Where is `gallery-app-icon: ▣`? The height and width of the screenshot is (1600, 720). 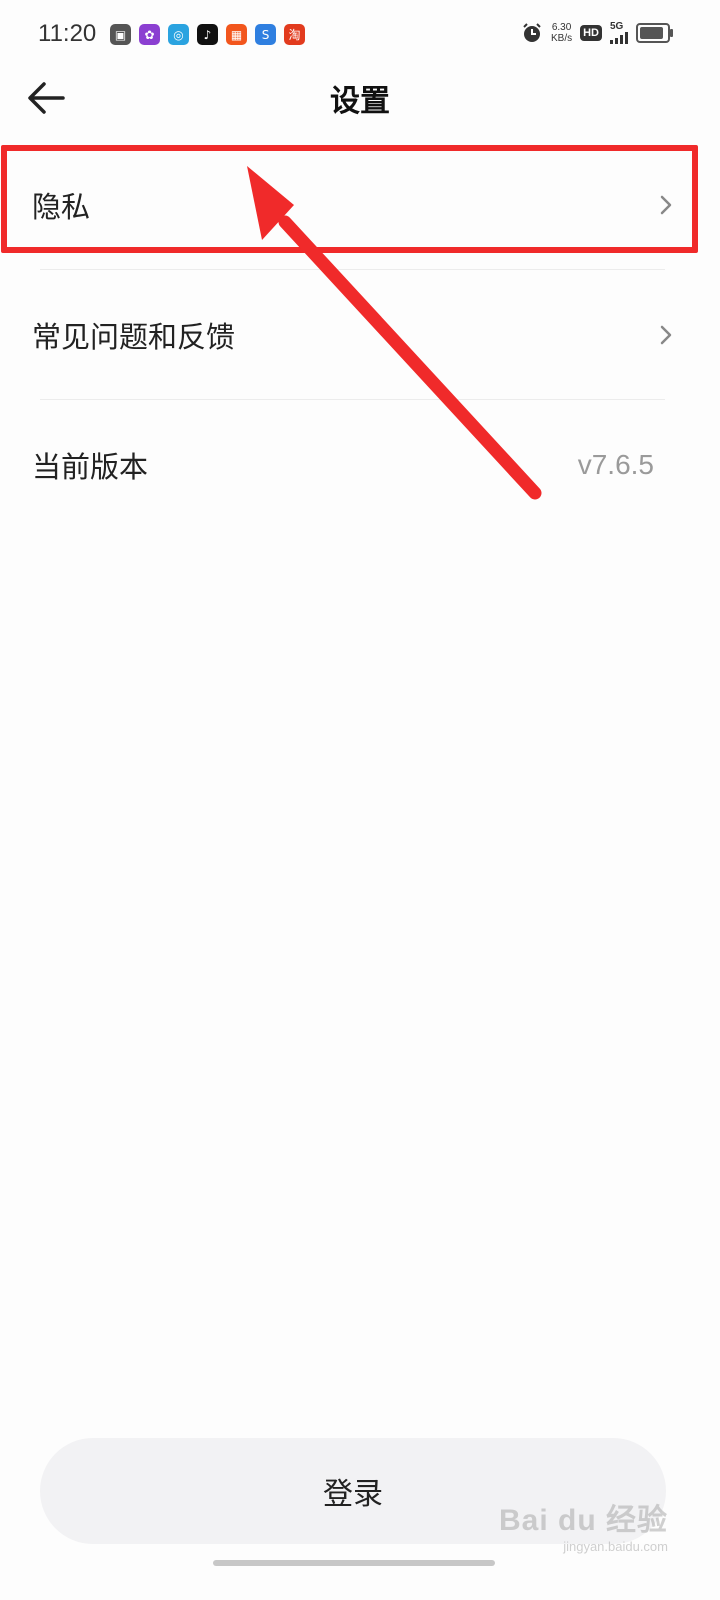
gallery-app-icon: ▣ is located at coordinates (120, 34).